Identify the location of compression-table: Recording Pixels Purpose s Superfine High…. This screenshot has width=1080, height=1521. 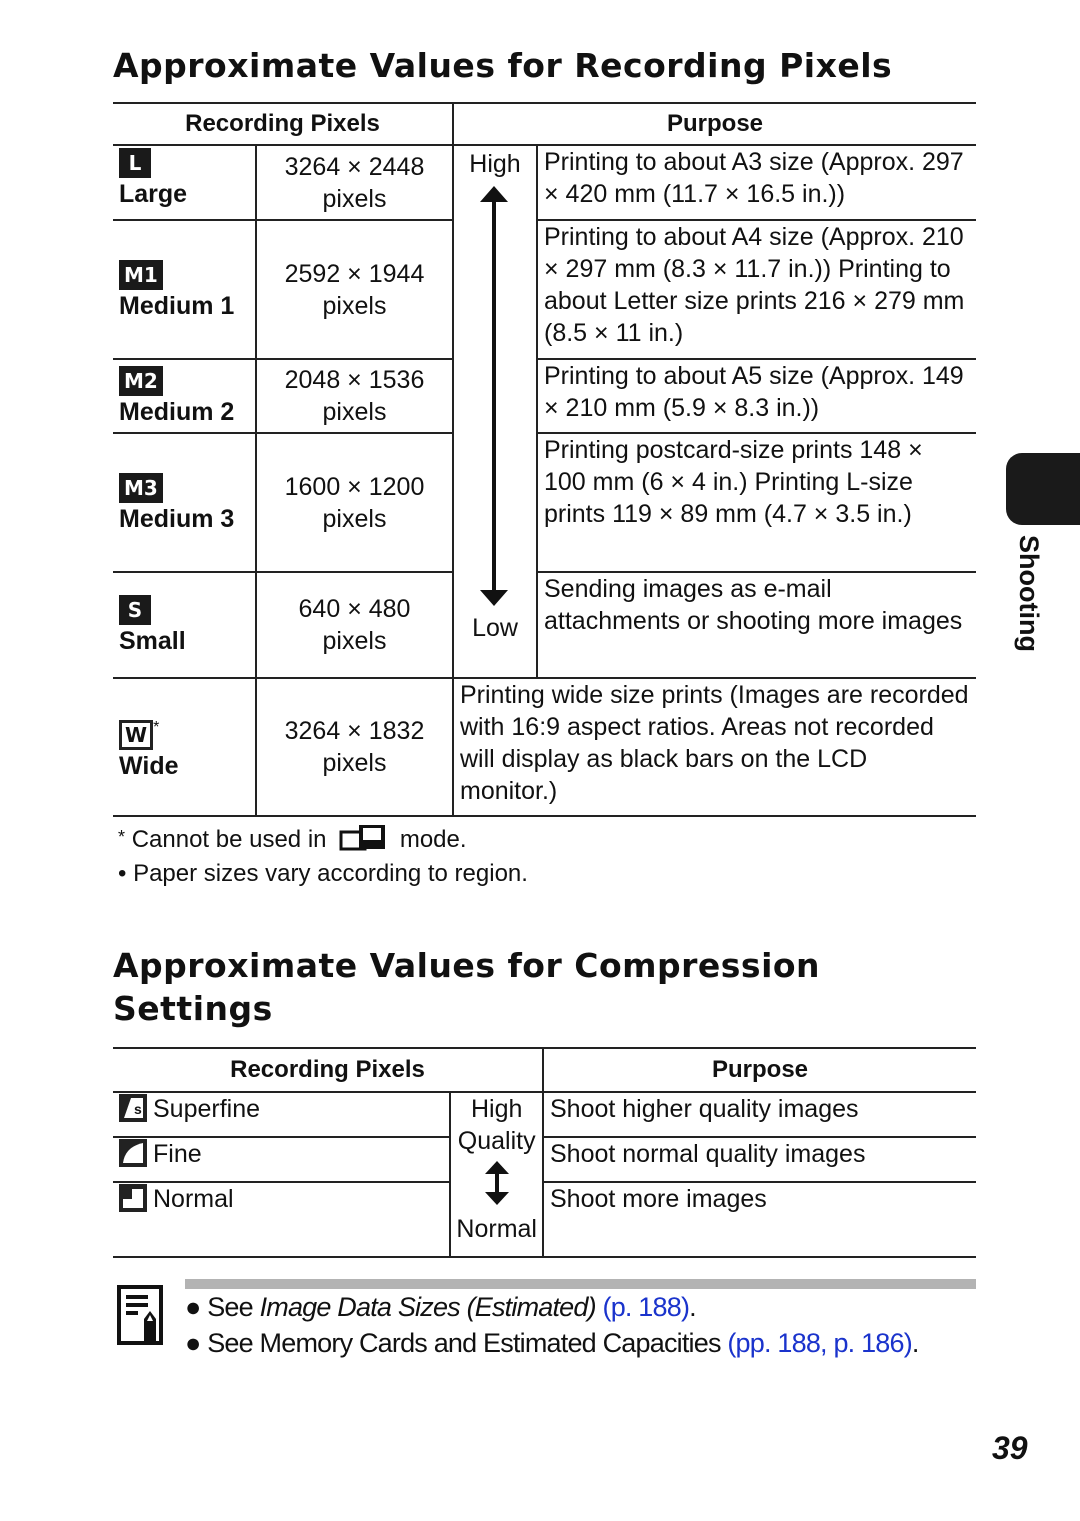
(544, 1152).